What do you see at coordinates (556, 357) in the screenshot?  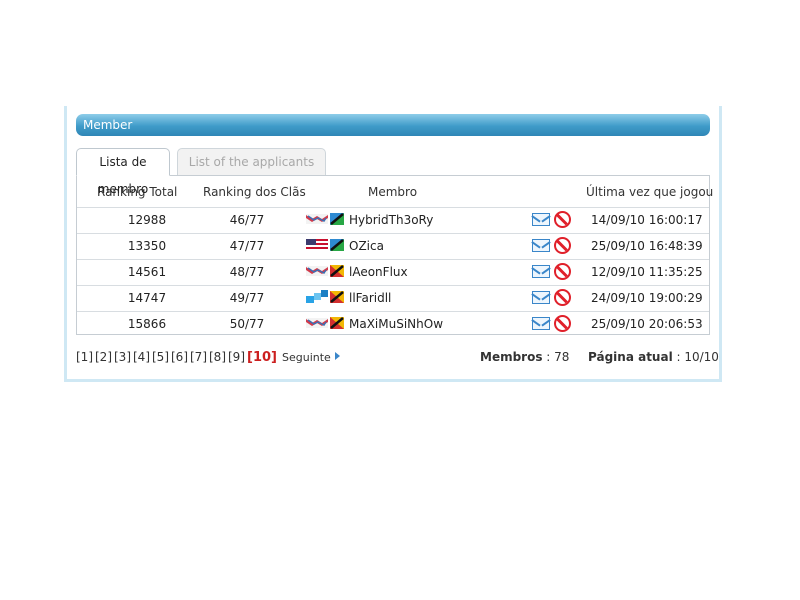 I see `member-count-value: : 78` at bounding box center [556, 357].